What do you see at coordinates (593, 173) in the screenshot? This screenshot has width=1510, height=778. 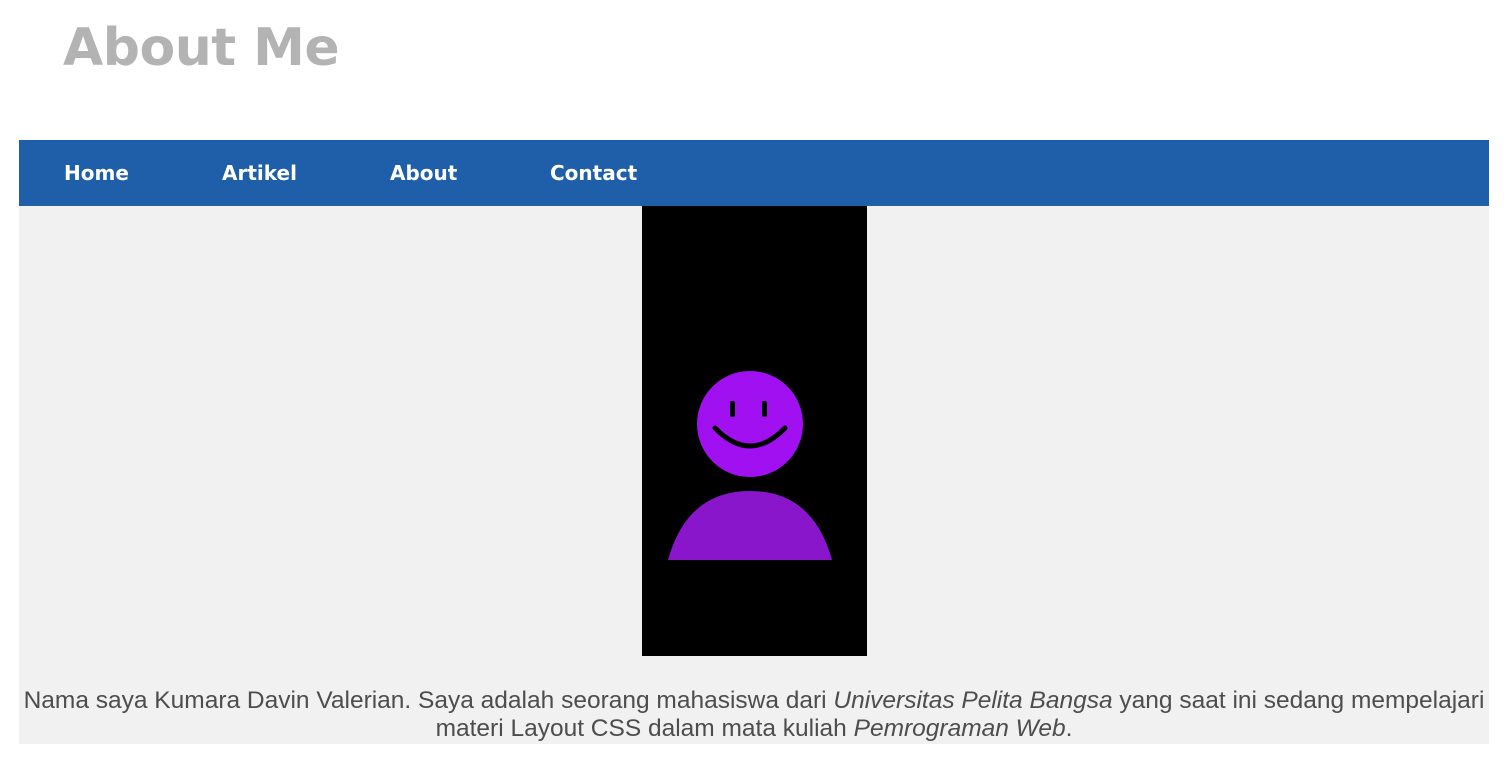 I see `nav-link-contact: Contact` at bounding box center [593, 173].